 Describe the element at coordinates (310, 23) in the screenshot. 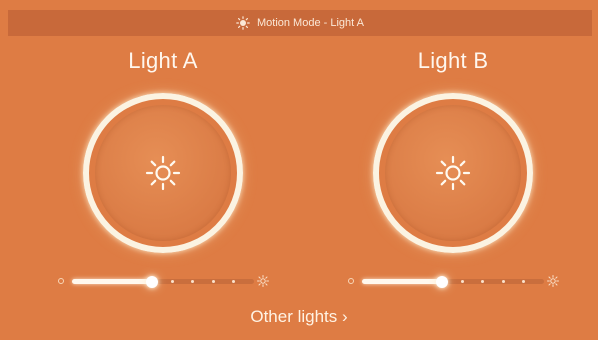

I see `window-title: Motion Mode - Light A` at that location.